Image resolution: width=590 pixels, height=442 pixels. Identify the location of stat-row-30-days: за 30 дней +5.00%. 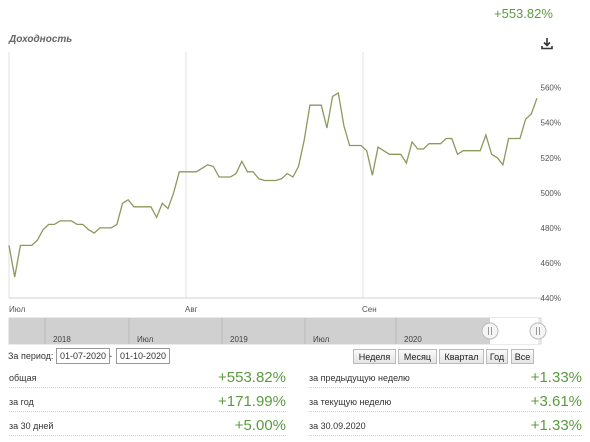
(147, 425).